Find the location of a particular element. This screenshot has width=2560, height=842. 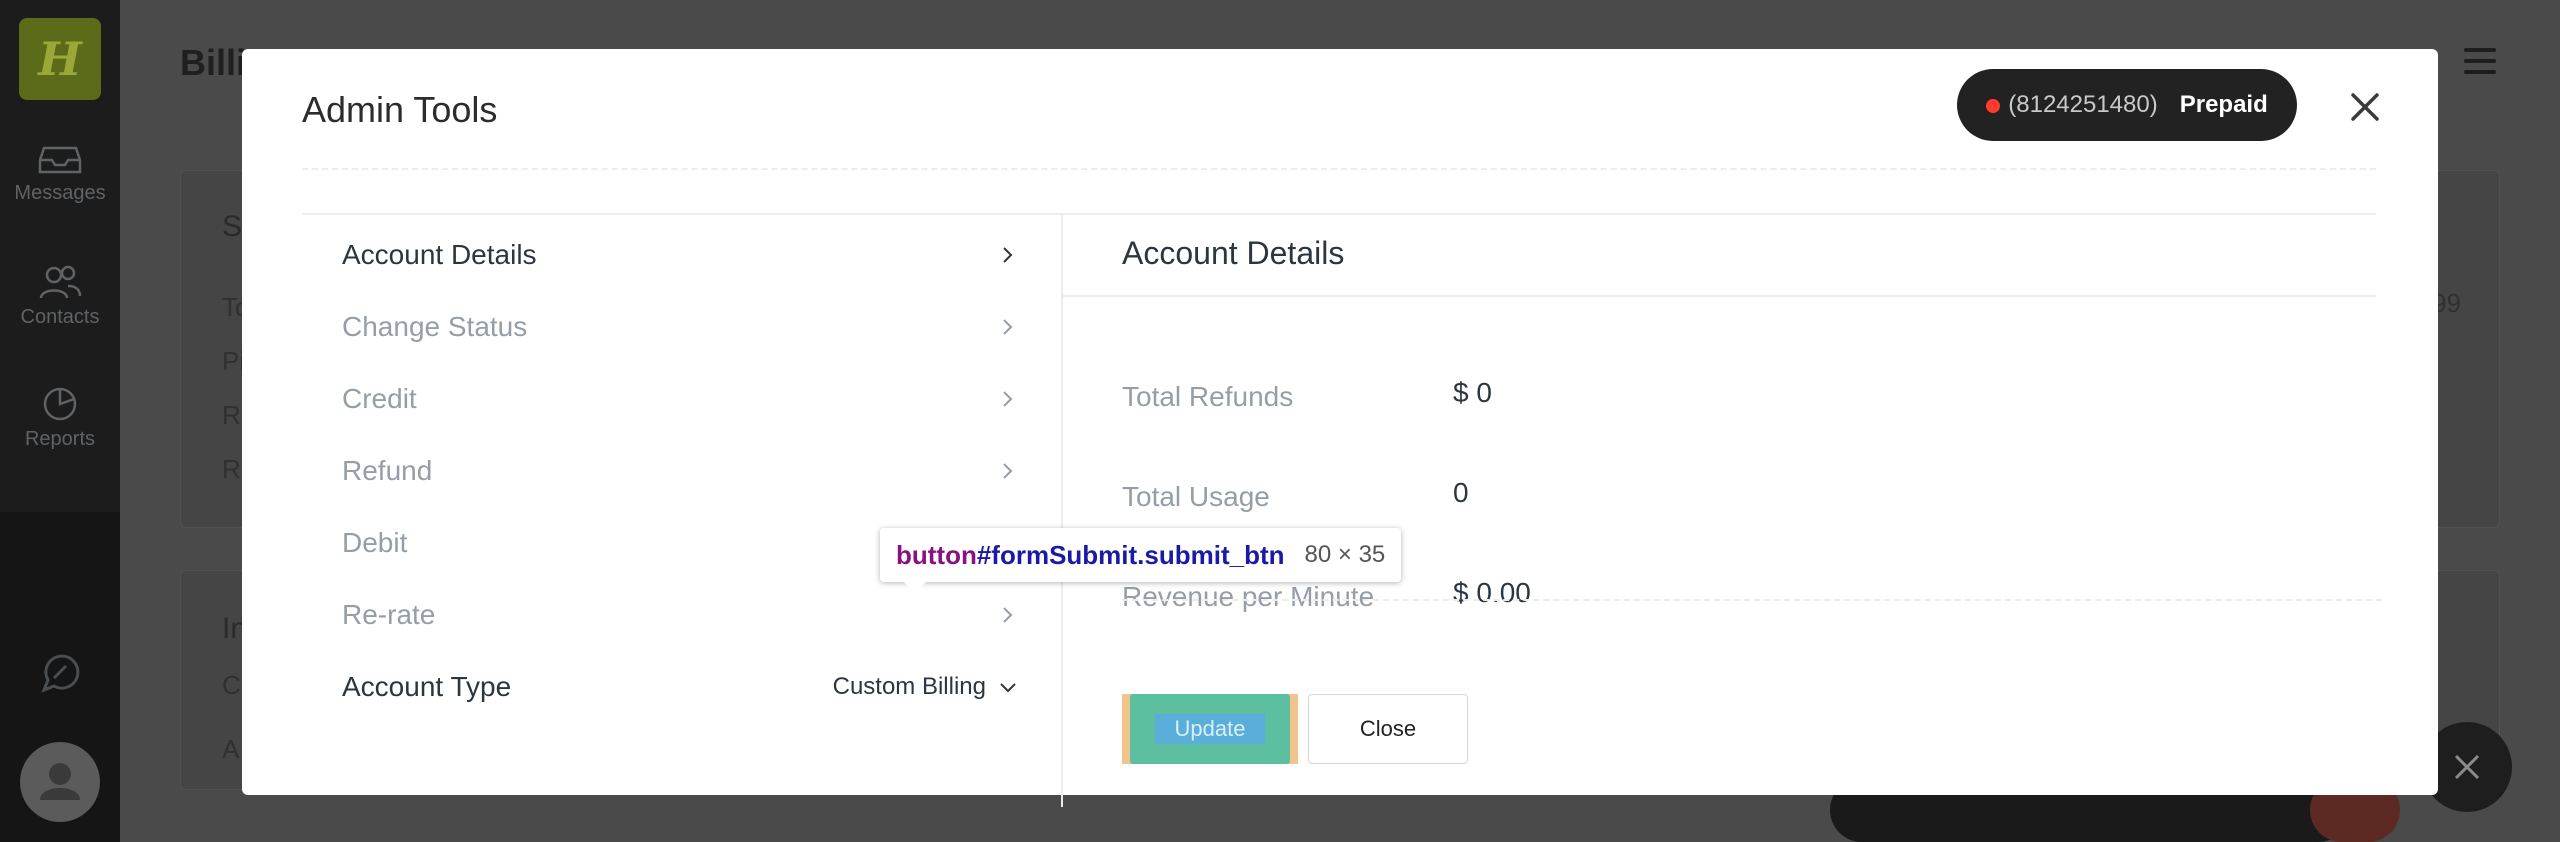

modal-title: Admin Tools is located at coordinates (400, 109).